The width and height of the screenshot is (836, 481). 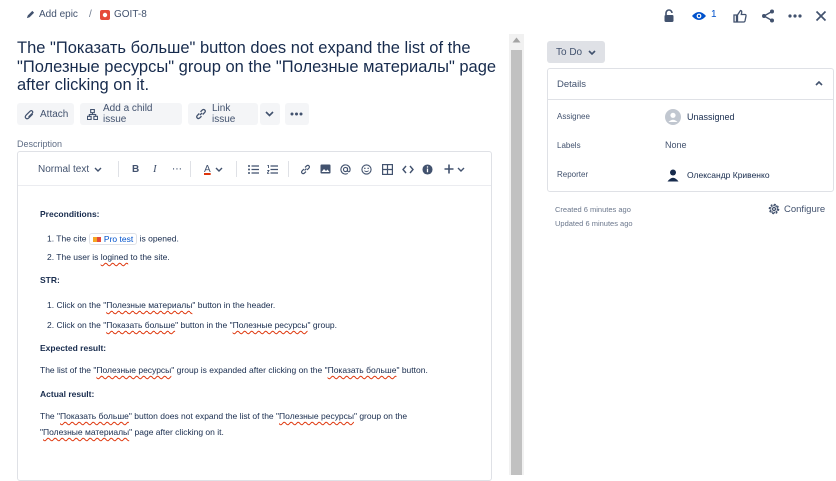 I want to click on table-icon, so click(x=387, y=169).